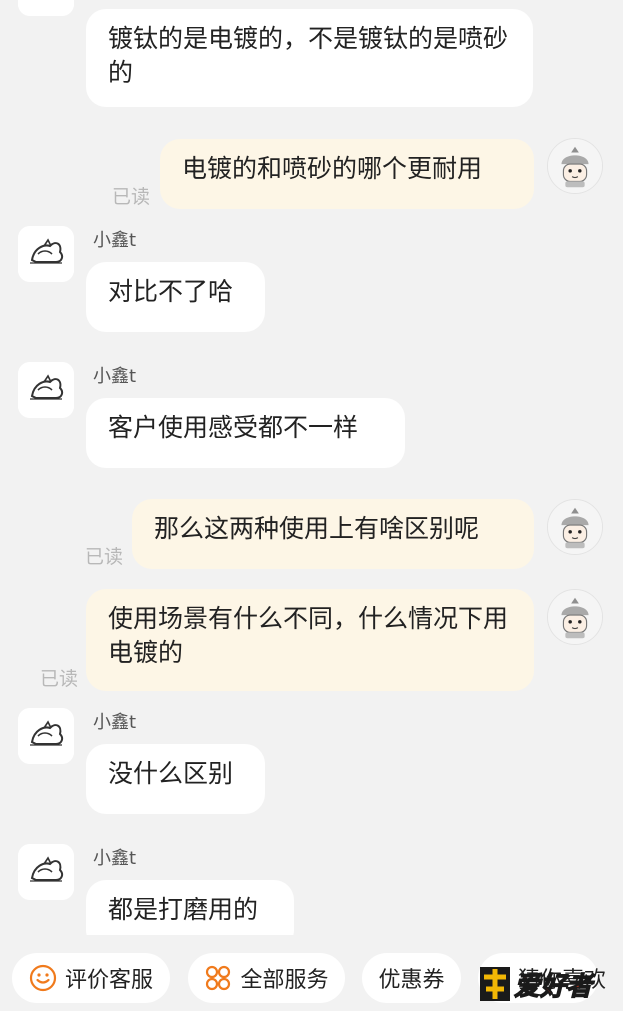 The image size is (623, 1011). What do you see at coordinates (284, 980) in the screenshot?
I see `all-services-label: 全部服务` at bounding box center [284, 980].